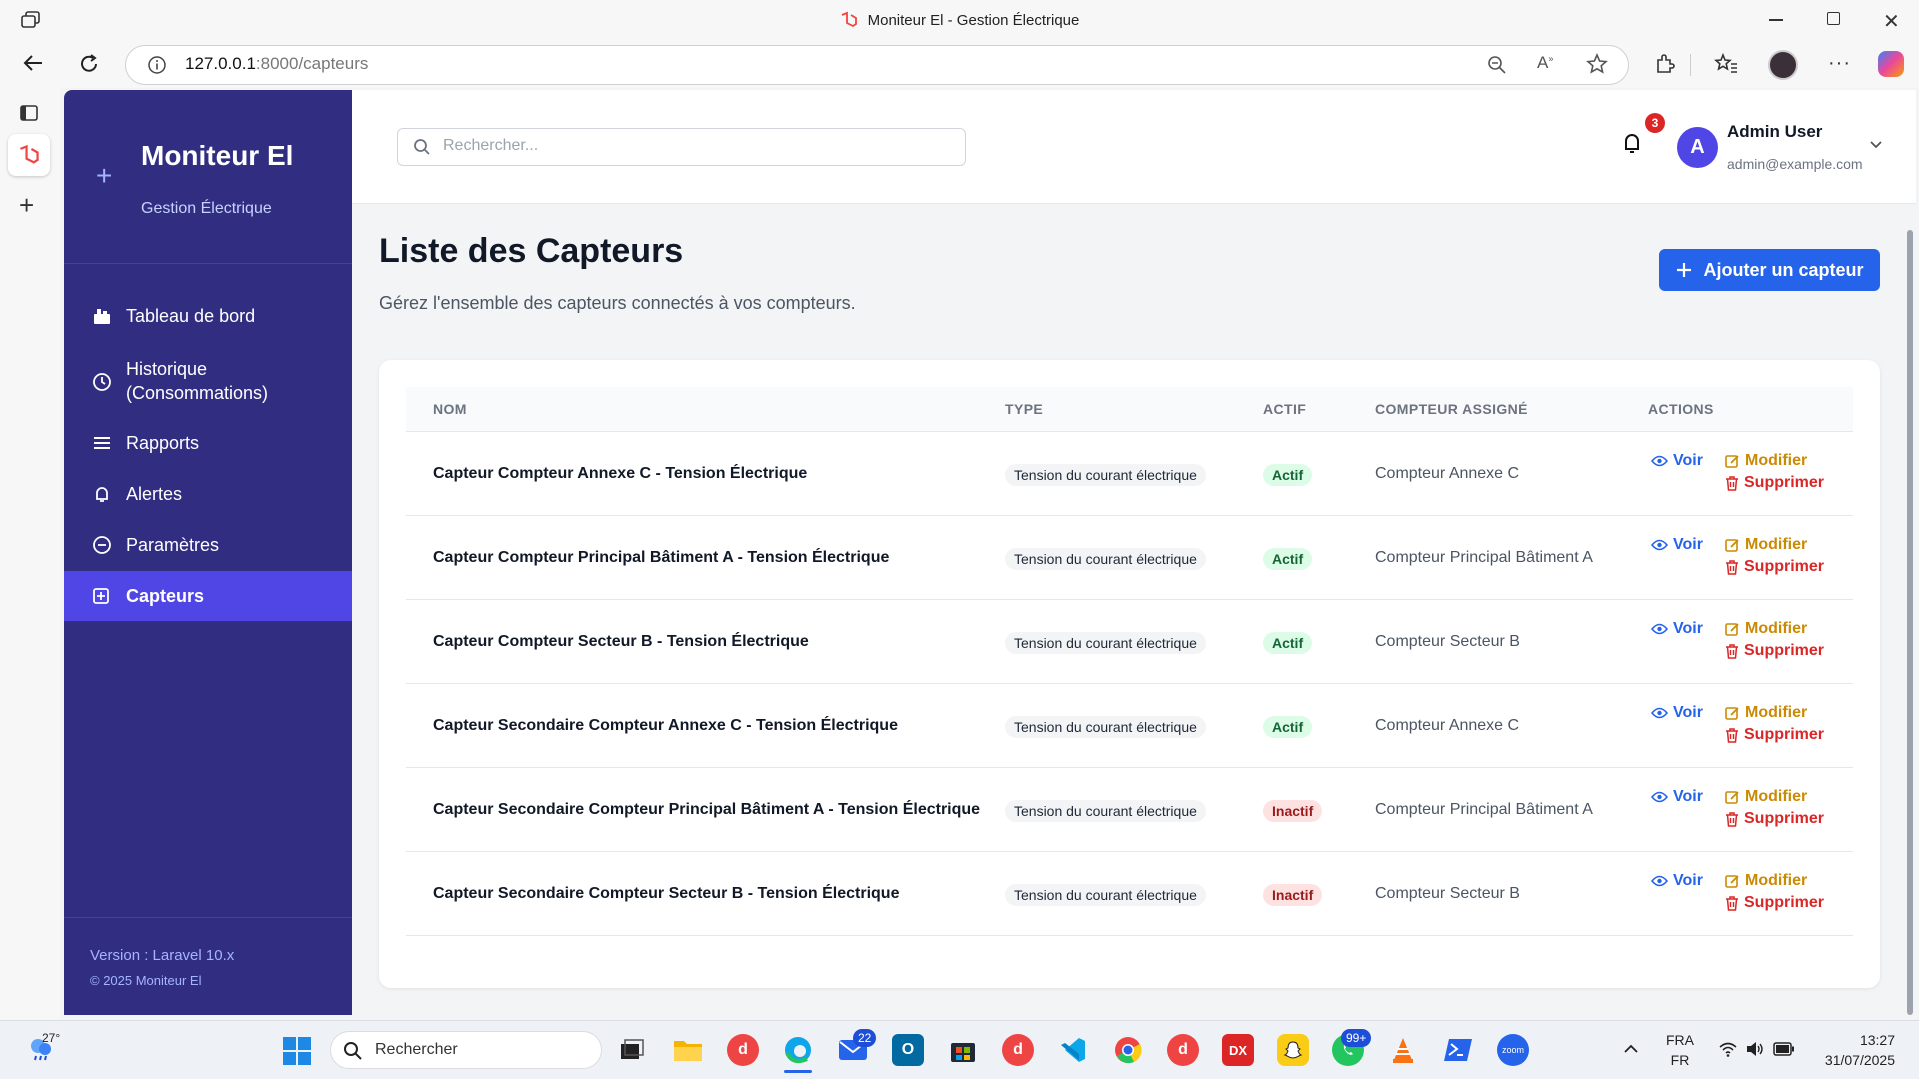 The image size is (1919, 1079). Describe the element at coordinates (1632, 143) in the screenshot. I see `notification-bell-icon` at that location.